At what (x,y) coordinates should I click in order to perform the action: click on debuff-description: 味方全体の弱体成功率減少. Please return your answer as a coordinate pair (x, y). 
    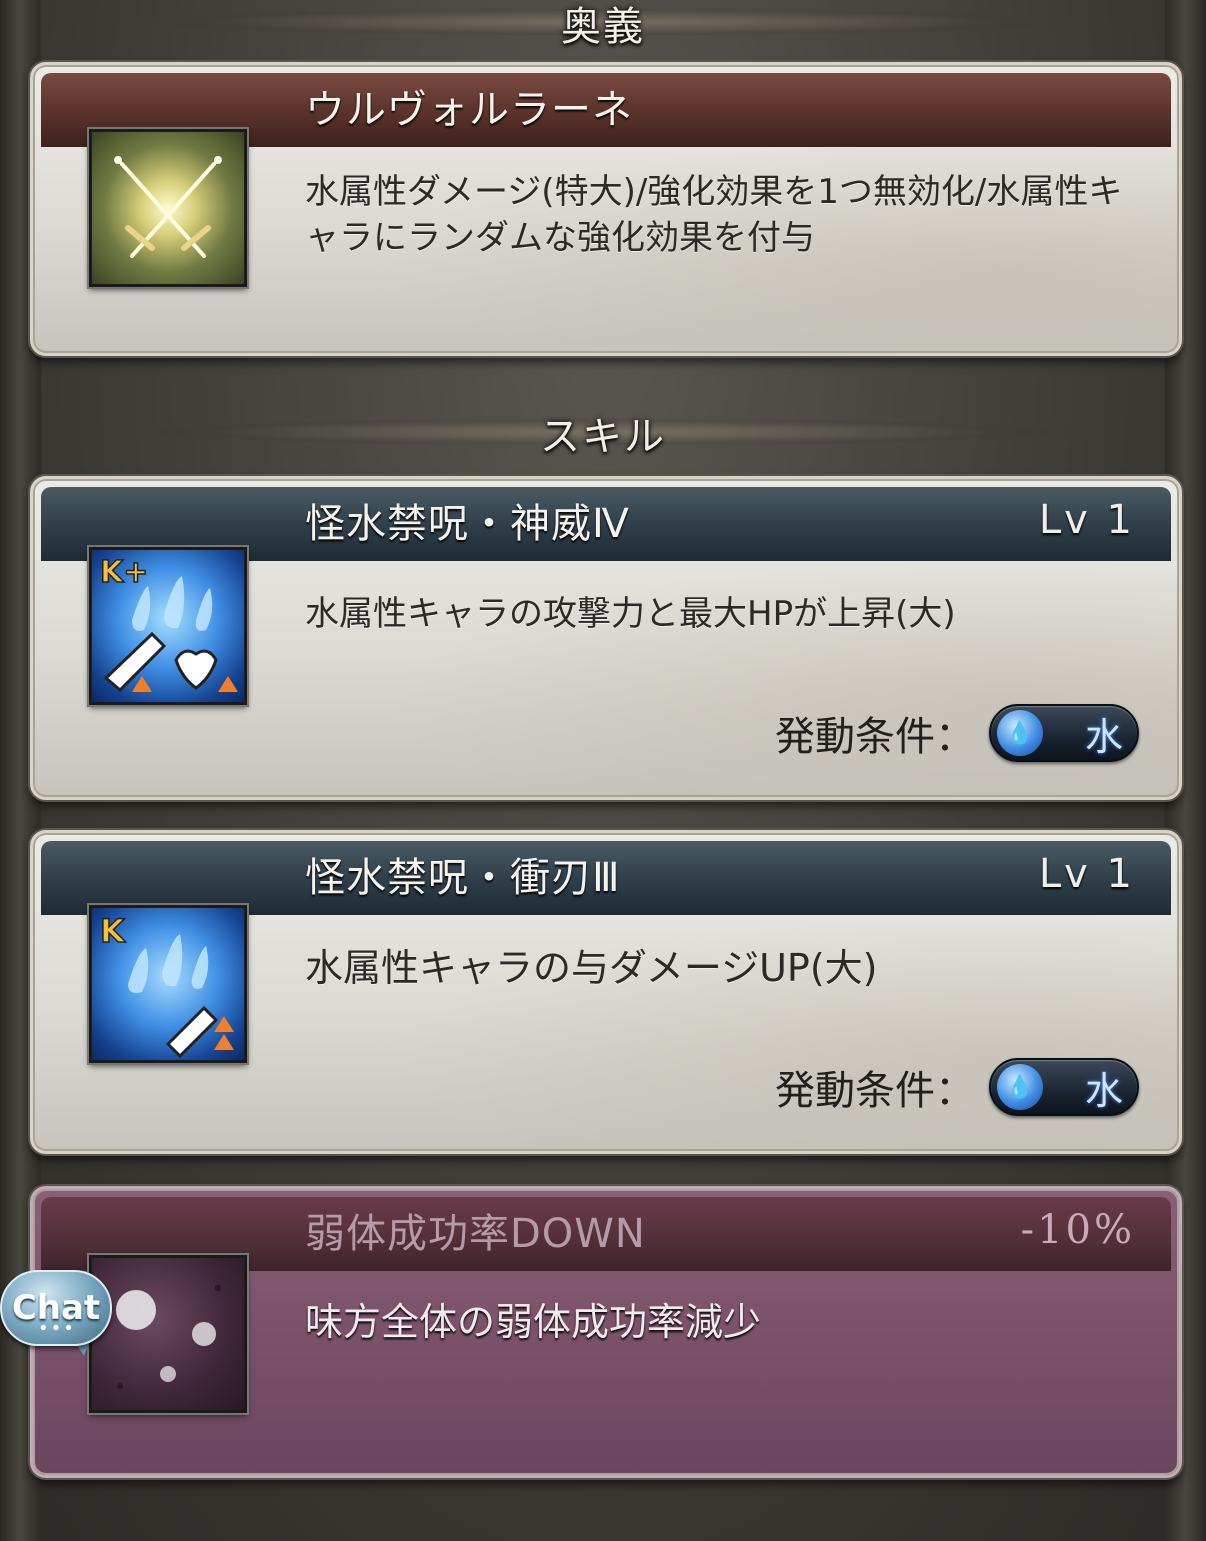
    Looking at the image, I should click on (533, 1322).